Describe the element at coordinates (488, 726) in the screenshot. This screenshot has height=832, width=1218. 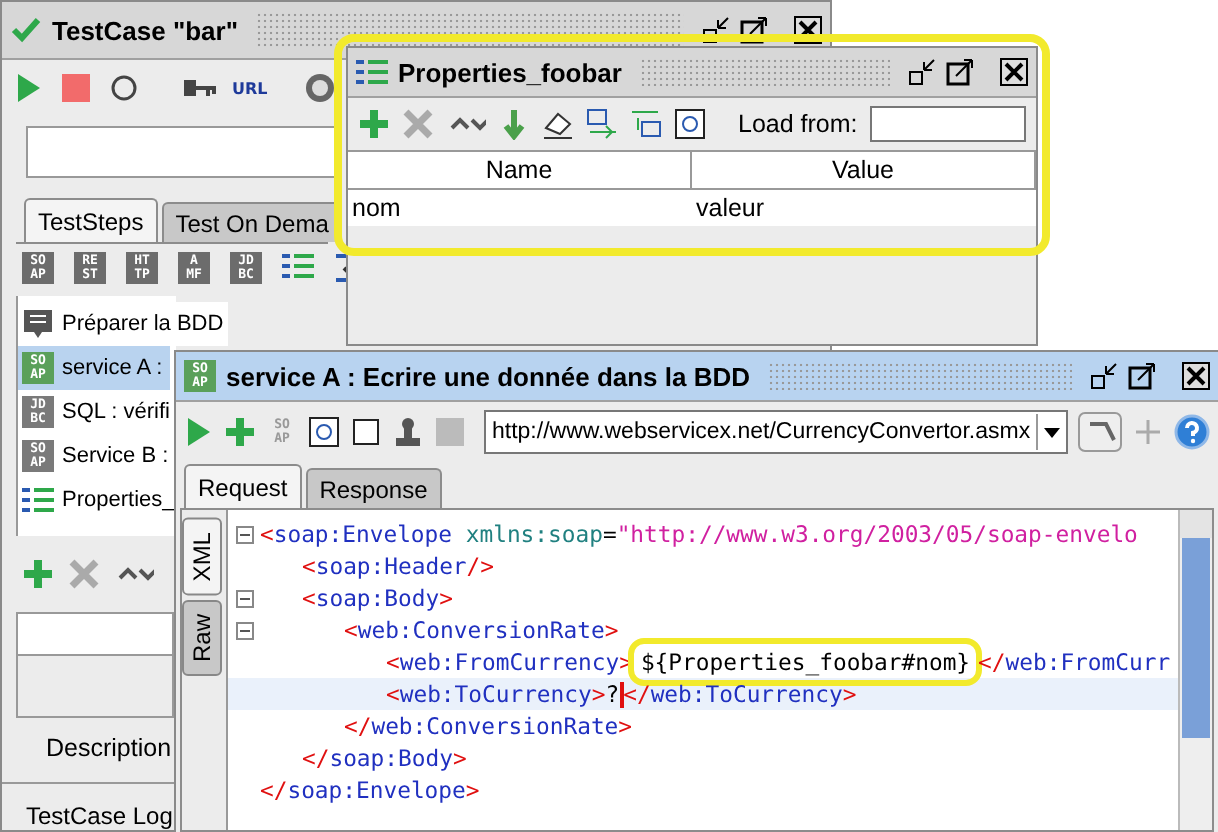
I see `code-line: </web:ConversionRate>` at that location.